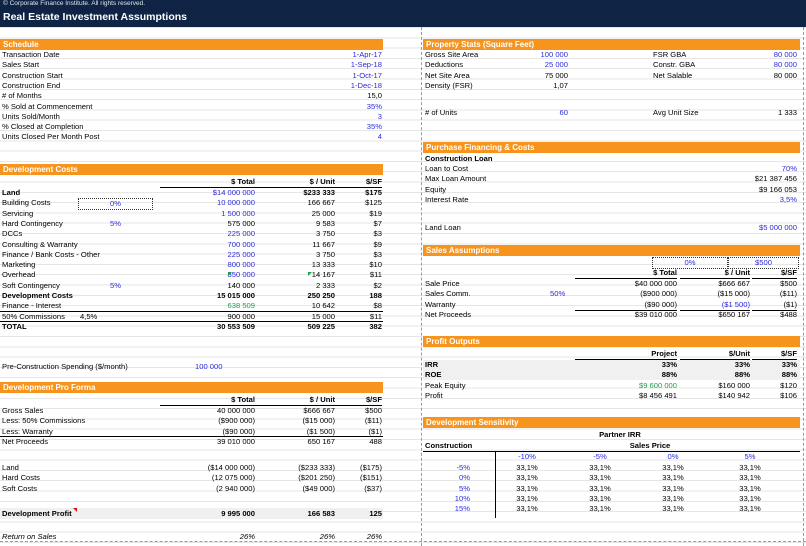 The height and width of the screenshot is (546, 806). What do you see at coordinates (715, 273) in the screenshot?
I see `sales-column-header: $ / Unit` at bounding box center [715, 273].